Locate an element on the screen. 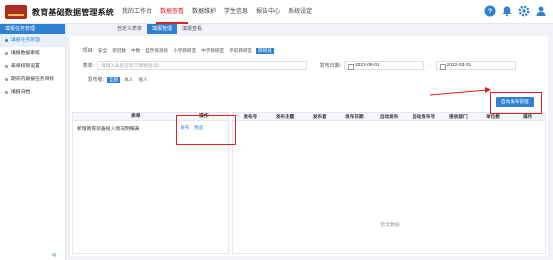 The width and height of the screenshot is (553, 260). gear-icon is located at coordinates (524, 11).